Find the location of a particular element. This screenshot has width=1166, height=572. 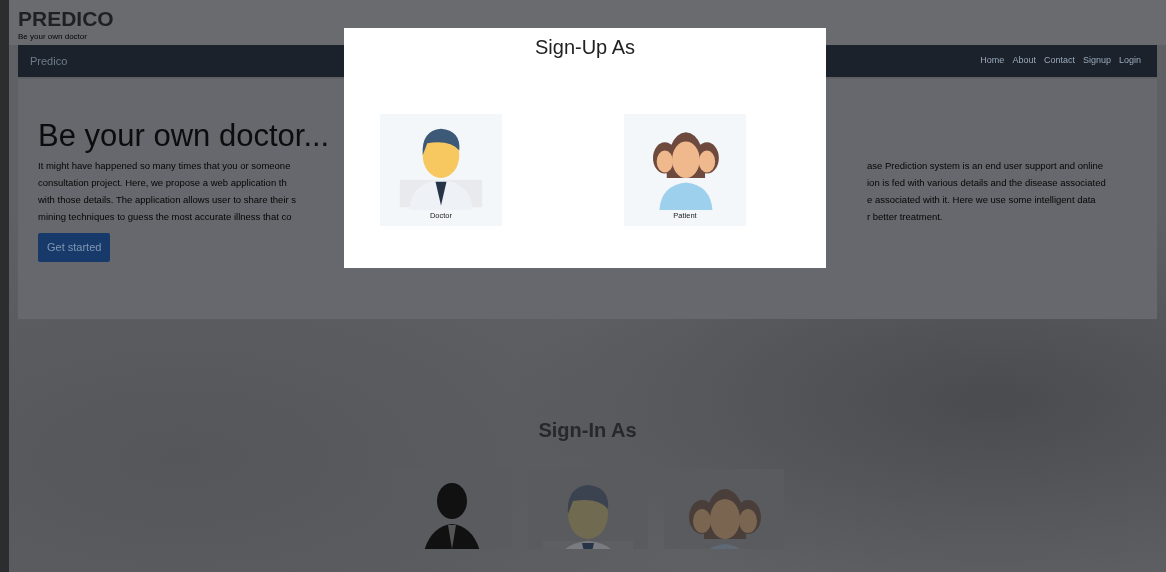

nav-link: Contact is located at coordinates (1059, 61).